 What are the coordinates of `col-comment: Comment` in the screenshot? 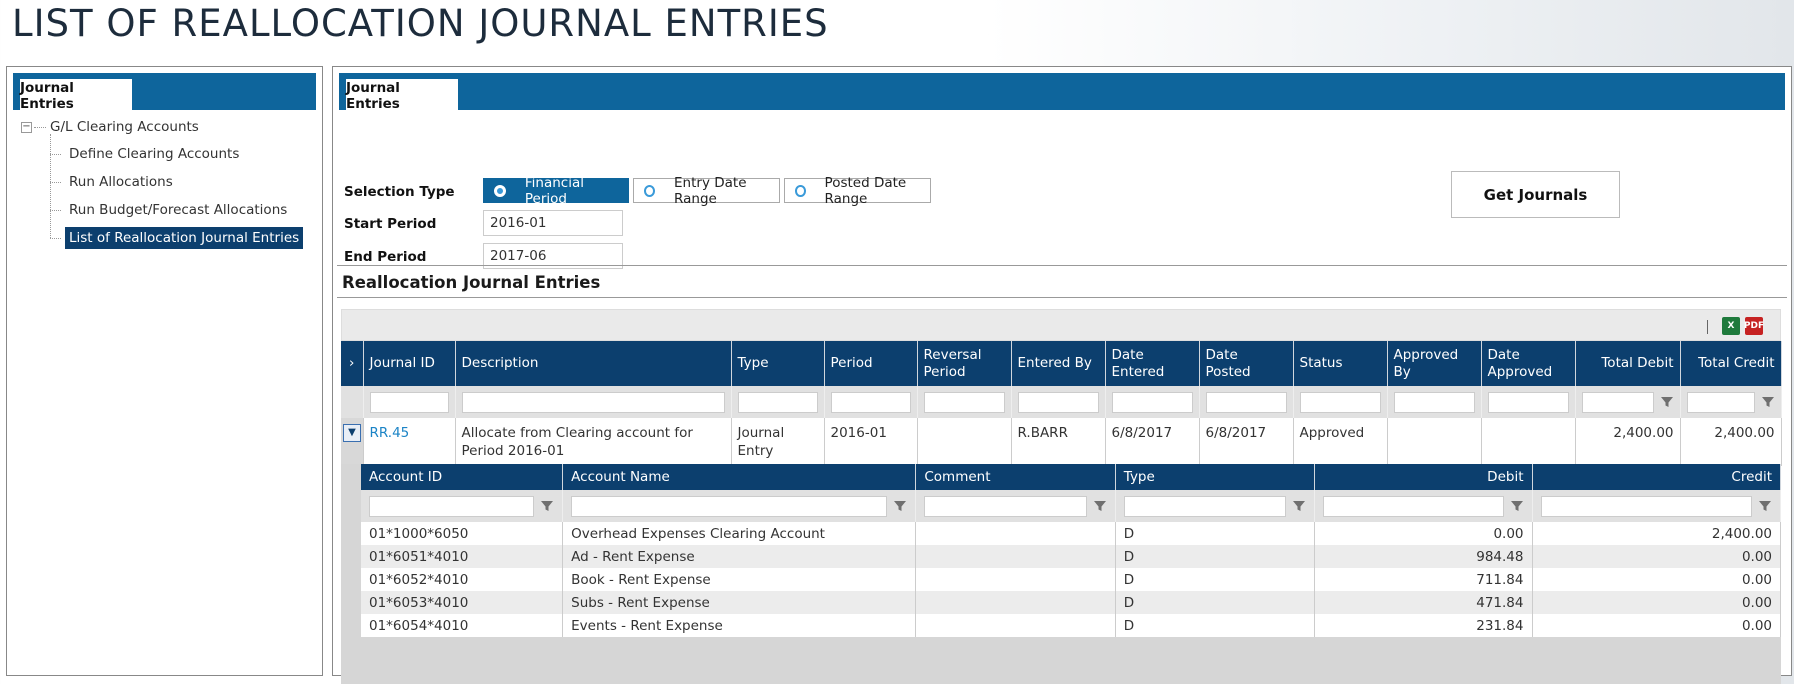 It's located at (1015, 477).